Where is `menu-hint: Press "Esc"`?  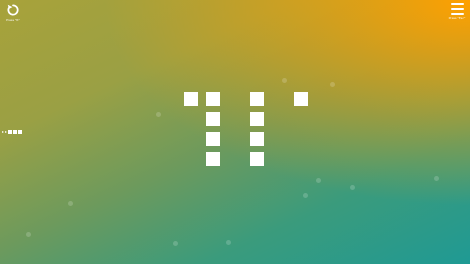
menu-hint: Press "Esc" is located at coordinates (457, 18).